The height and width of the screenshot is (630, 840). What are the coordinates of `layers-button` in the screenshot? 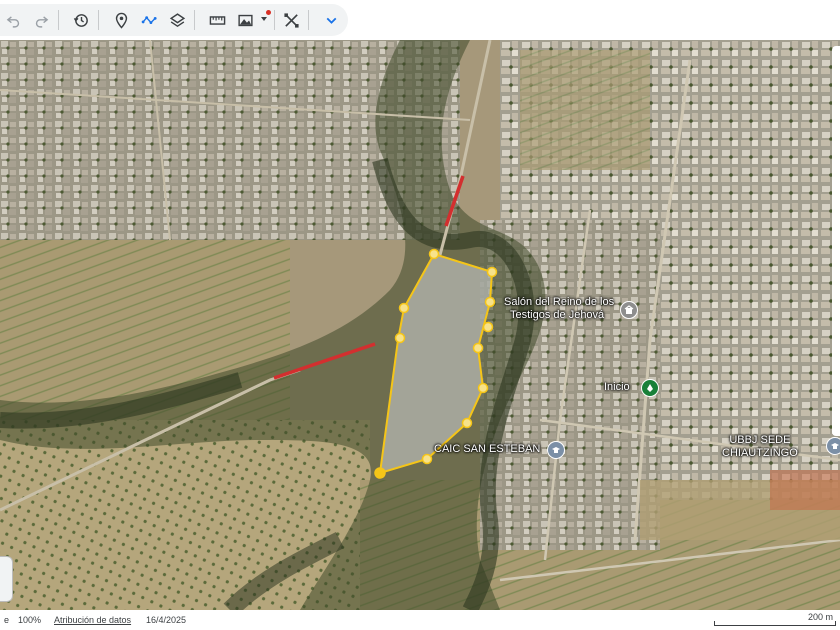 It's located at (177, 20).